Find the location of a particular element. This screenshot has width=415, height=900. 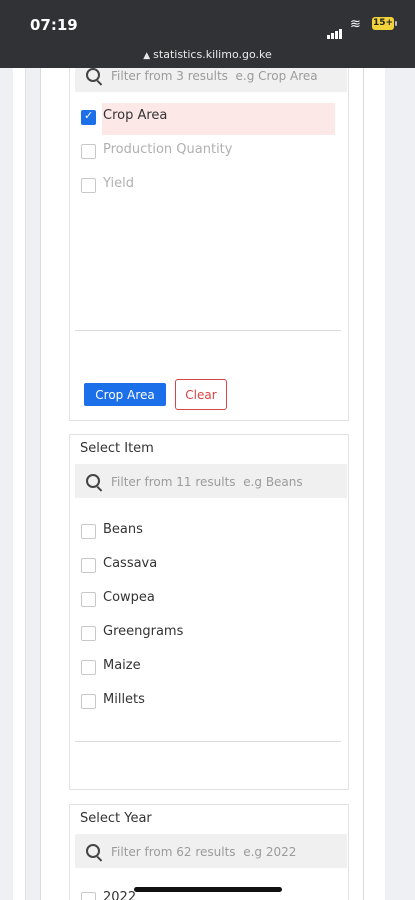

option-label: Cowpea is located at coordinates (129, 597).